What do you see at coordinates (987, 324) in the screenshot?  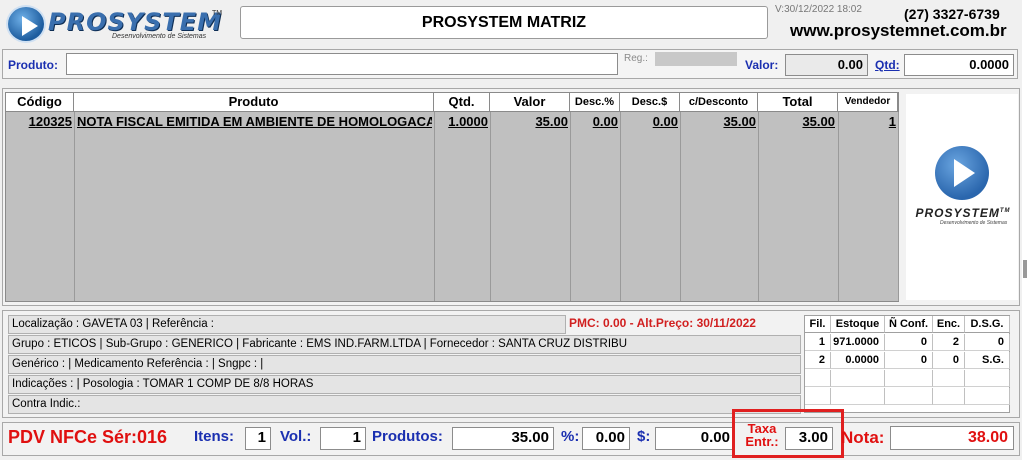 I see `stock-col-dsg: D.S.G.` at bounding box center [987, 324].